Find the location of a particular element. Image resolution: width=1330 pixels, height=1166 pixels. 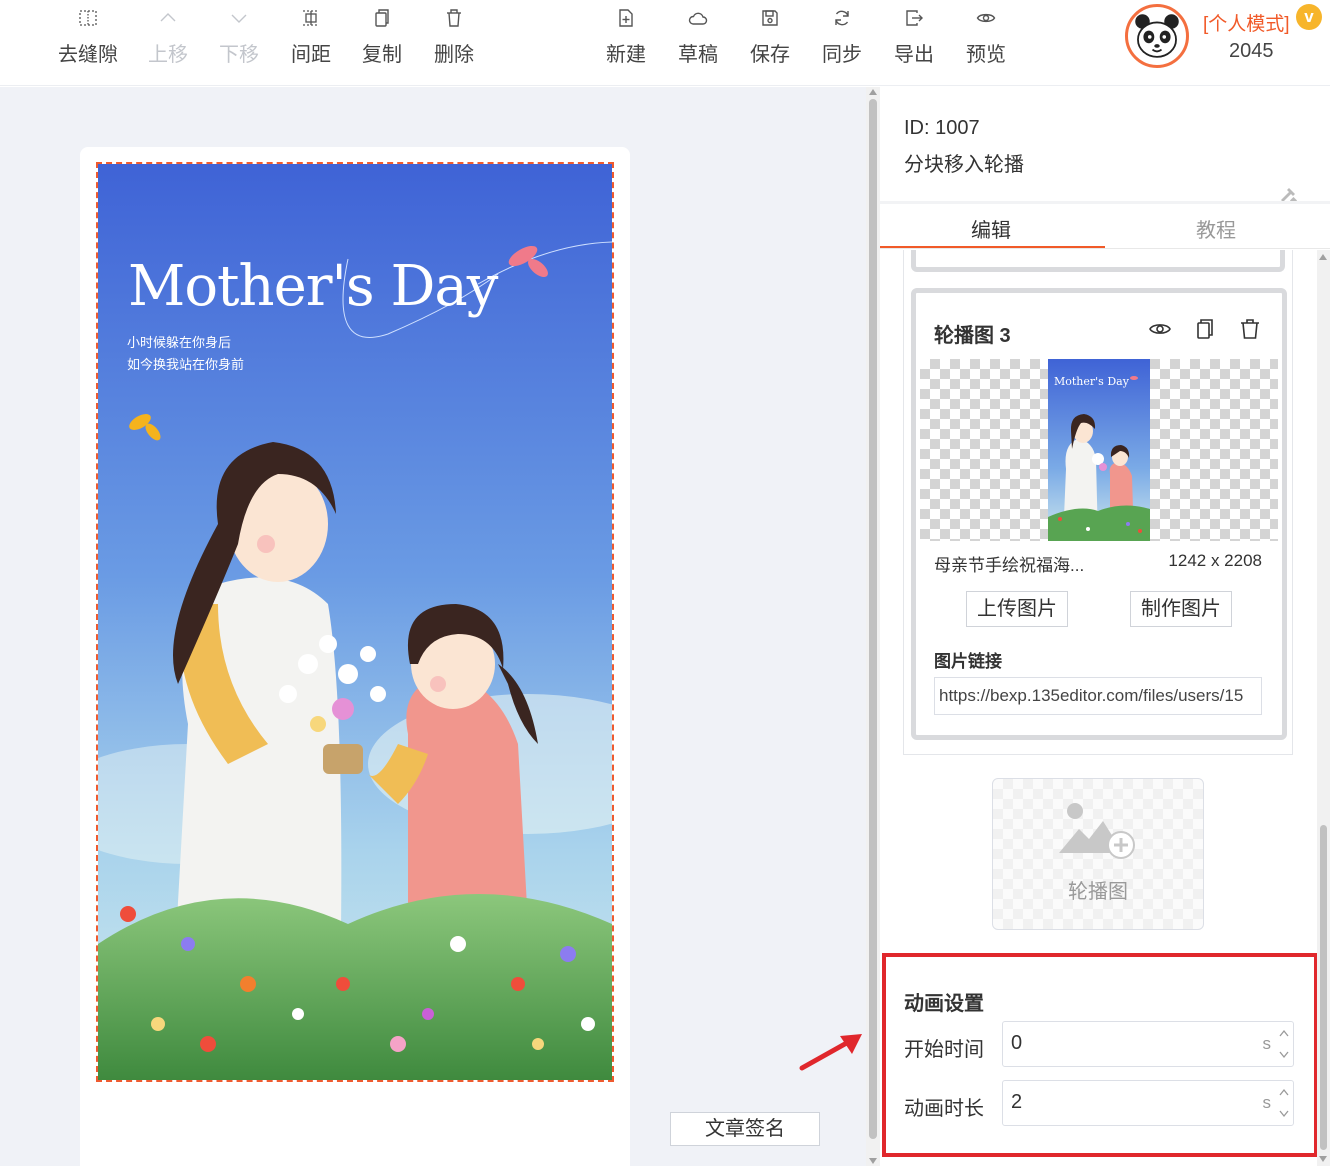

duration-label: 动画时长 is located at coordinates (944, 1109).